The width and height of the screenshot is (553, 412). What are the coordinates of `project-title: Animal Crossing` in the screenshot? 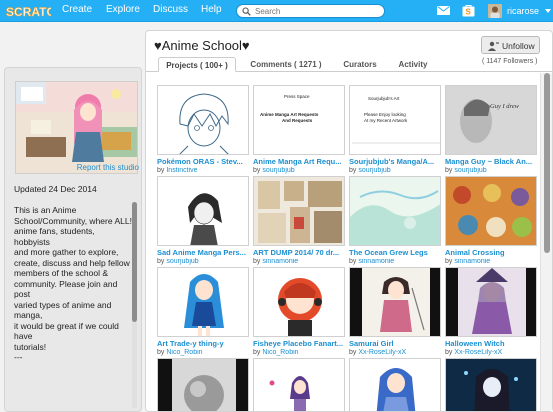 It's located at (491, 252).